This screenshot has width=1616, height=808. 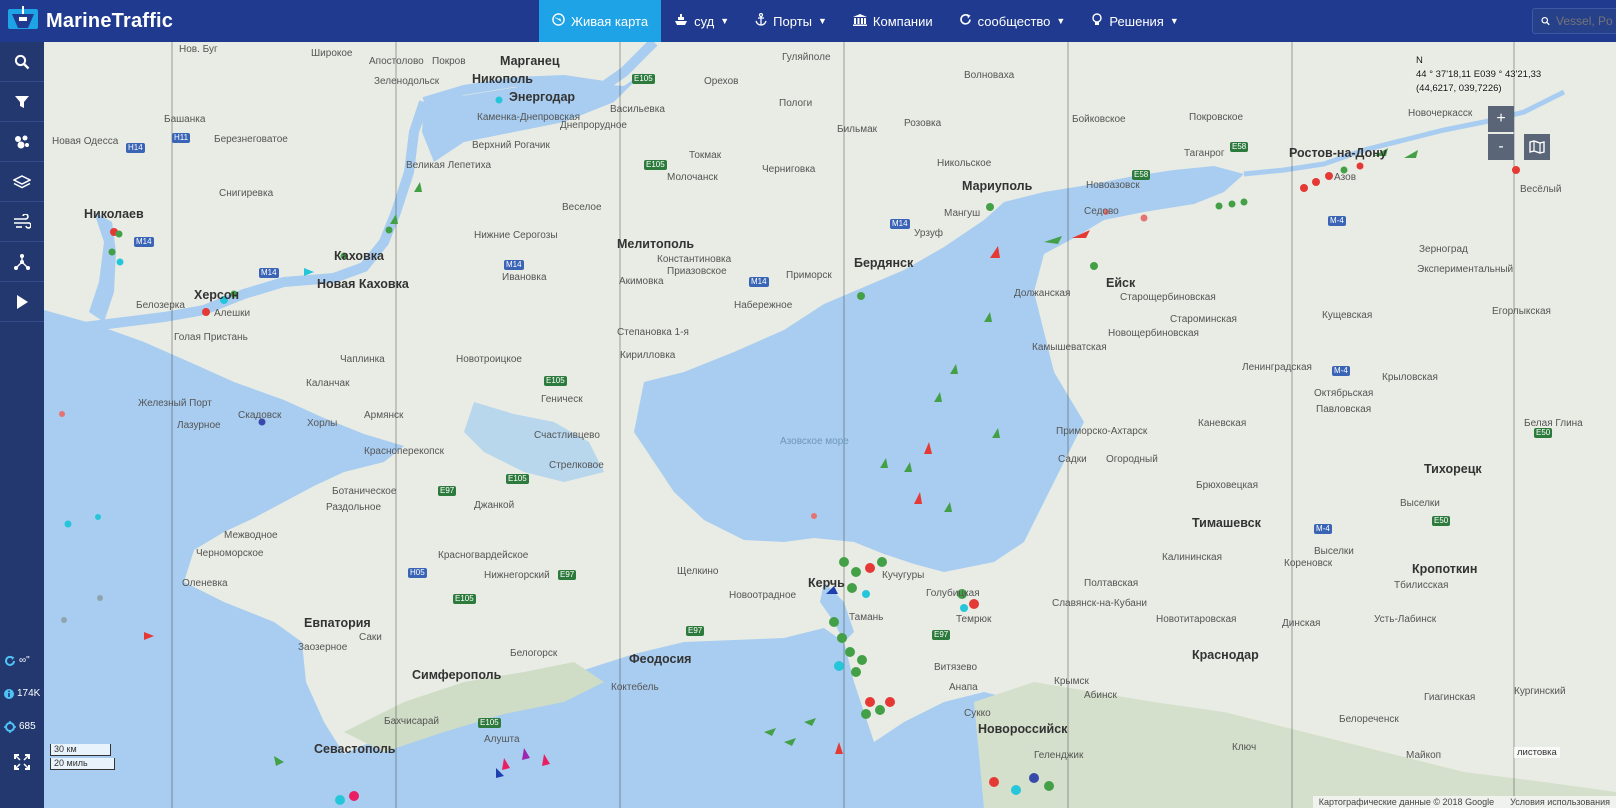 I want to click on scale-miles: 20 миль, so click(x=82, y=764).